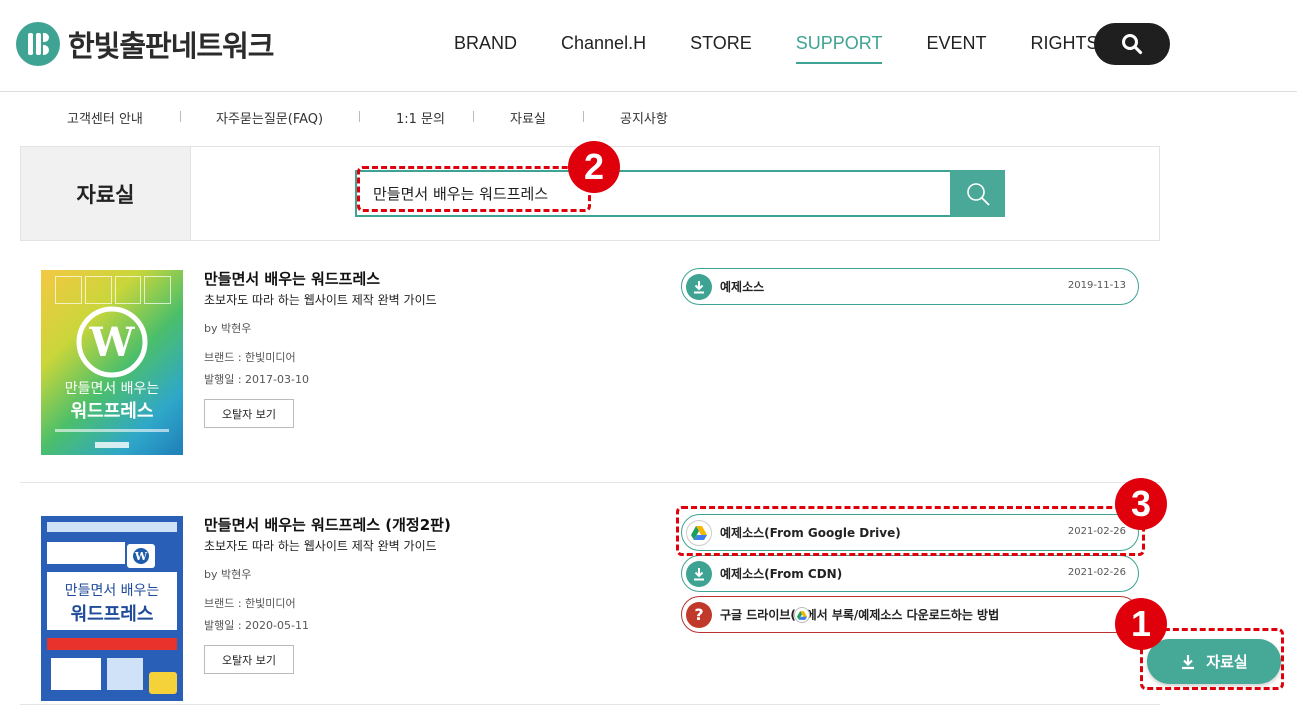  What do you see at coordinates (644, 117) in the screenshot?
I see `subnav-notice: 공지사항` at bounding box center [644, 117].